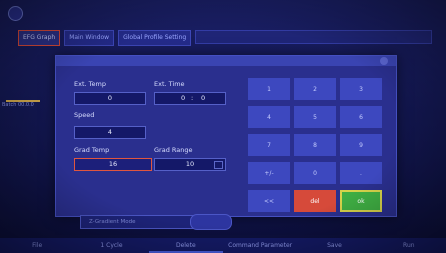  Describe the element at coordinates (39, 38) in the screenshot. I see `tab-efg-graph: EFG Graph` at that location.